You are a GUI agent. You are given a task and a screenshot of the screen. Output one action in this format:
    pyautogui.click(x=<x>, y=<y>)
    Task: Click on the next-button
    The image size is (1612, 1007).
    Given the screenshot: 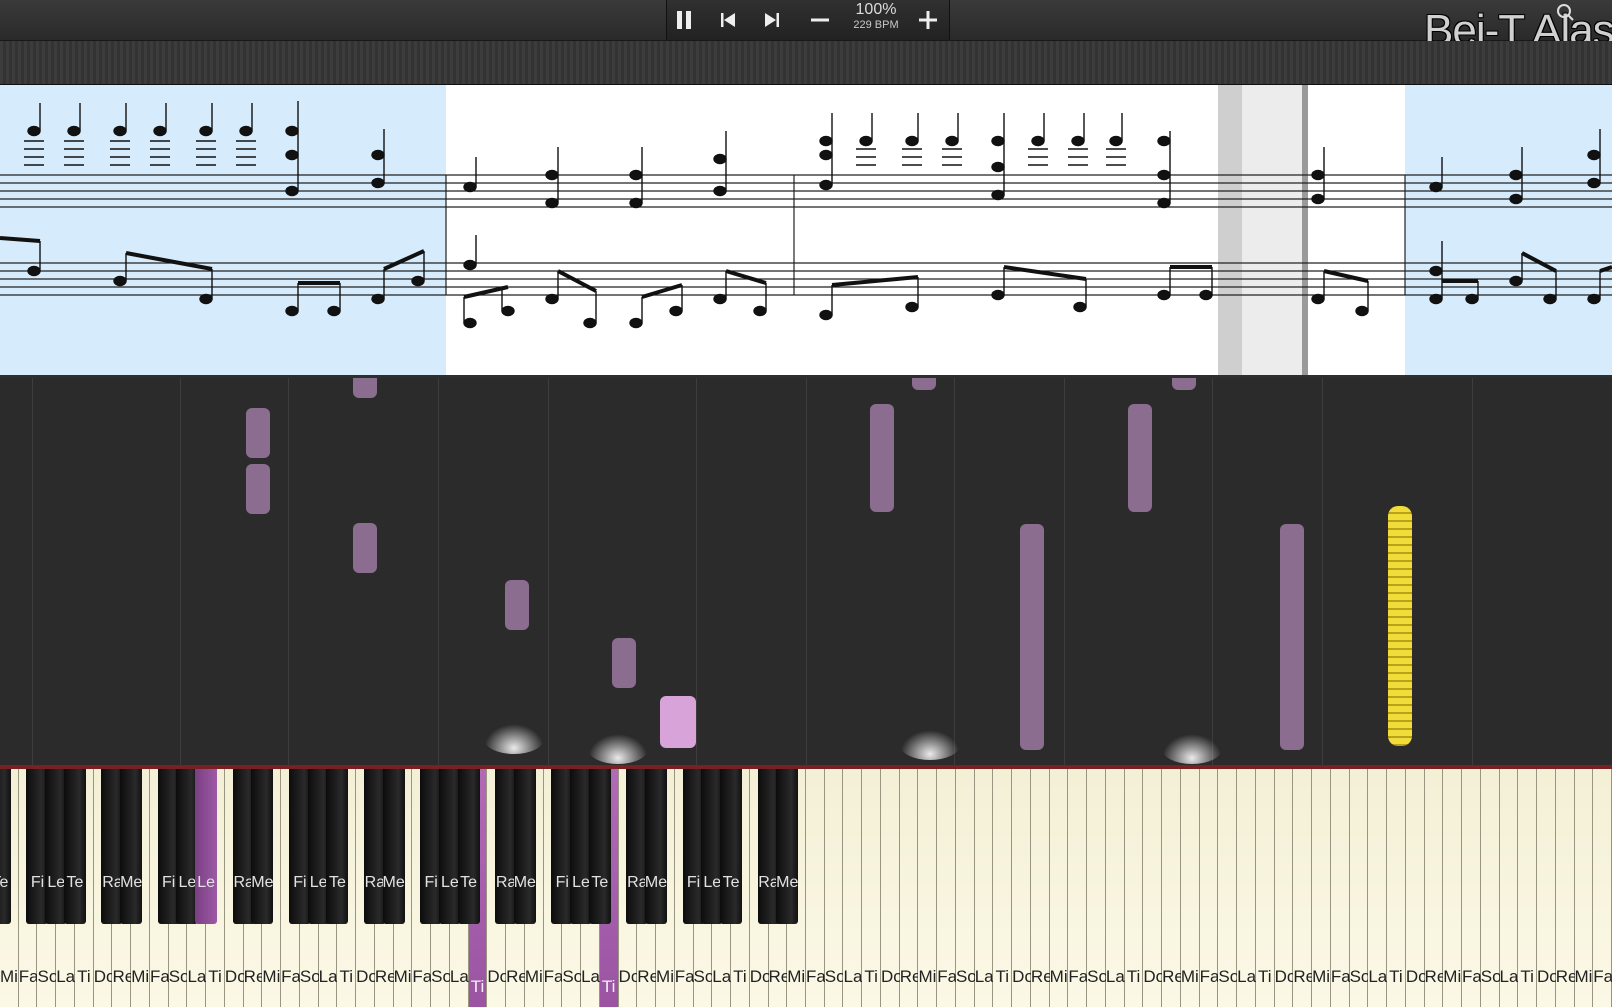 What is the action you would take?
    pyautogui.click(x=772, y=20)
    